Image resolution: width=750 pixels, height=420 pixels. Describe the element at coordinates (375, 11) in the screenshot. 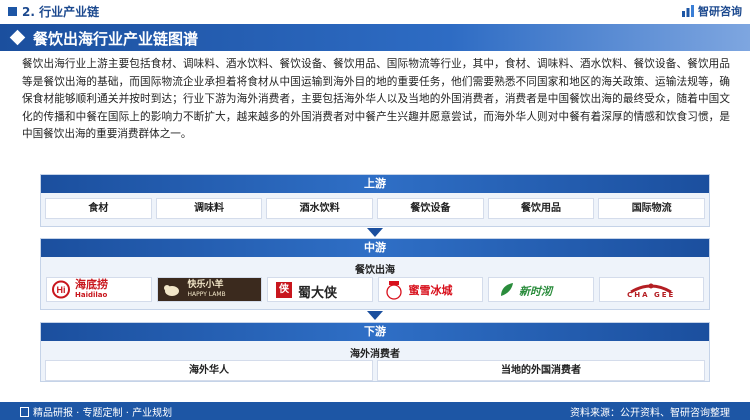

I see `top-bar: 2. 行业产业链 智研咨询` at that location.